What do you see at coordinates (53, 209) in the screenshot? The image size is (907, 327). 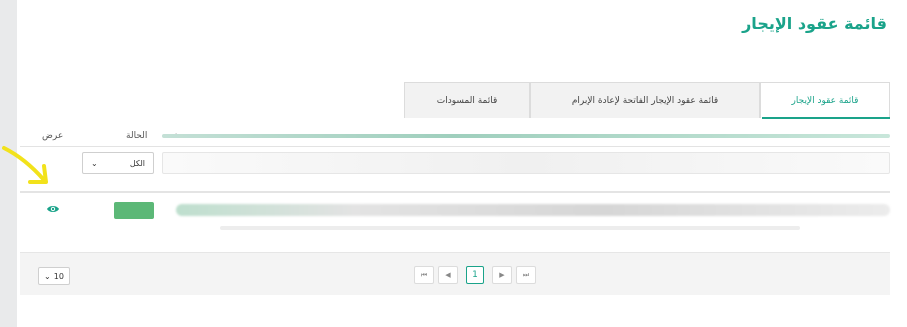 I see `eye-icon` at bounding box center [53, 209].